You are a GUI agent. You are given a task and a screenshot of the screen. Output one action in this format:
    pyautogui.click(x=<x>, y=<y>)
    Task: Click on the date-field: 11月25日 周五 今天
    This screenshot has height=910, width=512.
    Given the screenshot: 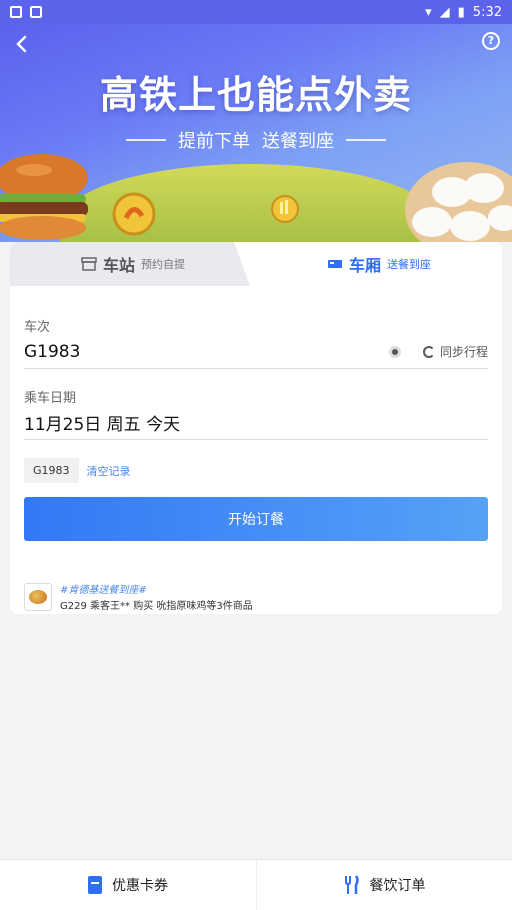 What is the action you would take?
    pyautogui.click(x=256, y=423)
    